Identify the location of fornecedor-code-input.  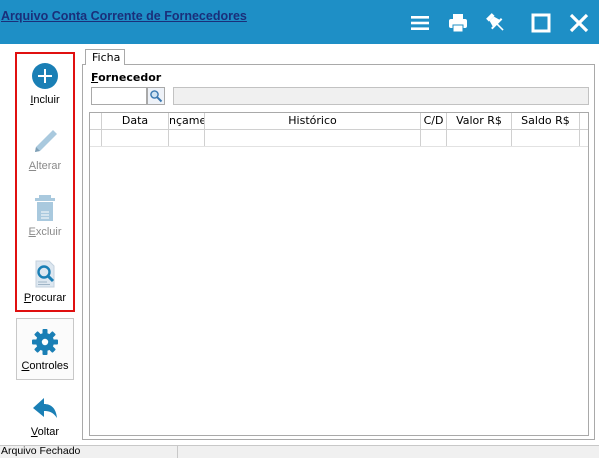
(119, 96).